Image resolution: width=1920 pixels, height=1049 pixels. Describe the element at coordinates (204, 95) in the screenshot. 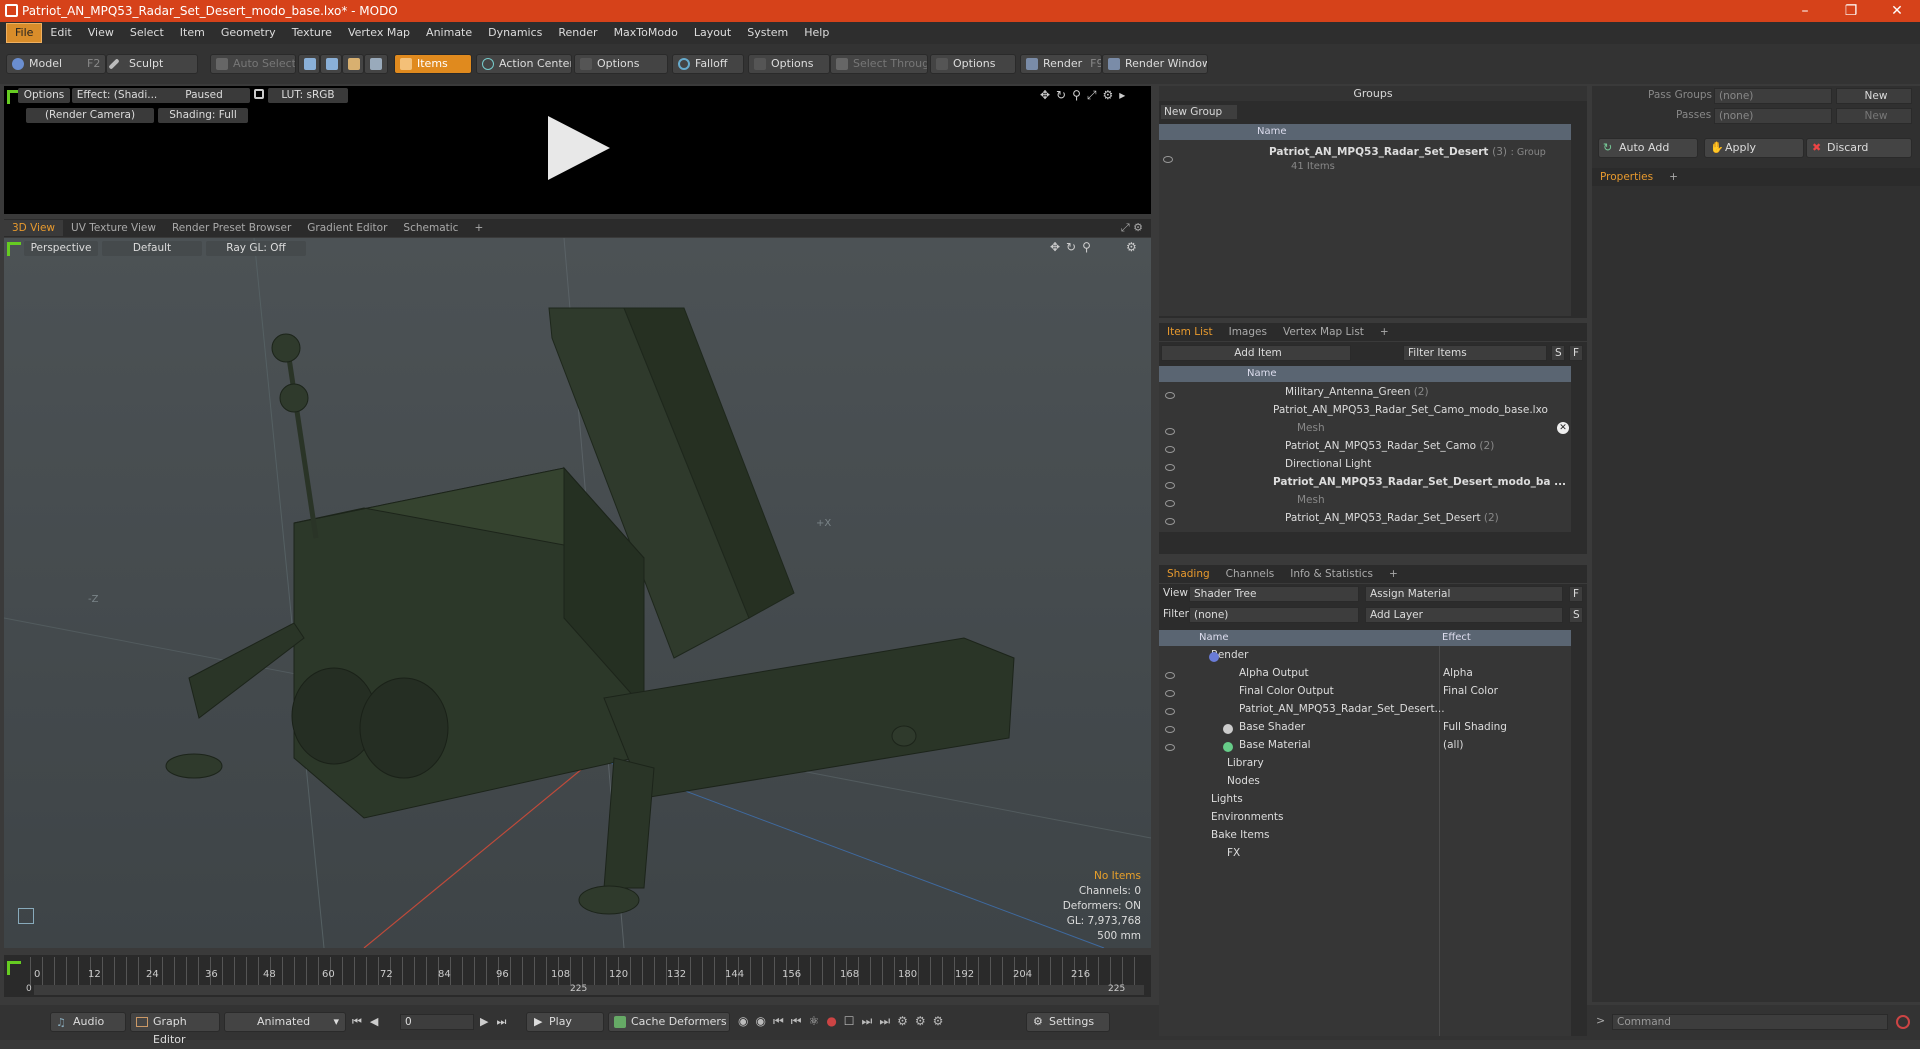

I see `preview-paused-button: Paused` at that location.